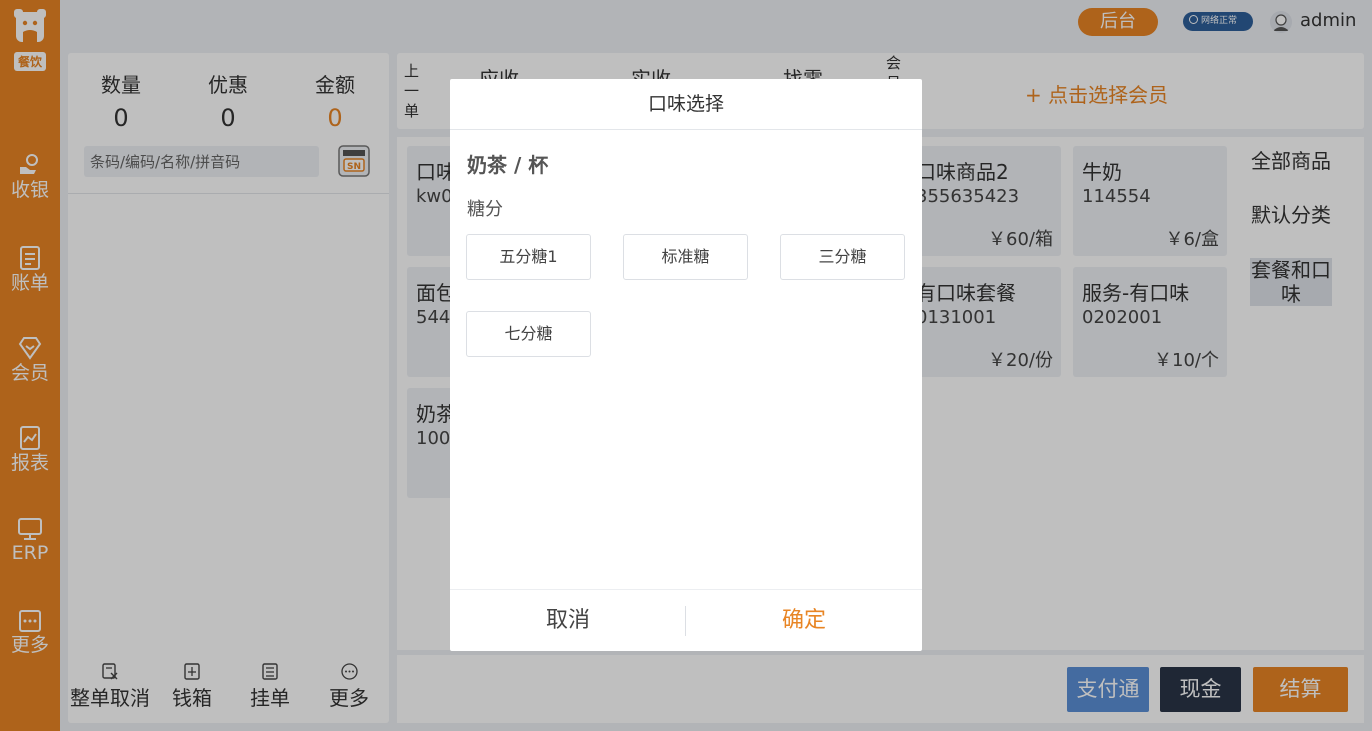  I want to click on dialog-title: 口味选择, so click(686, 104).